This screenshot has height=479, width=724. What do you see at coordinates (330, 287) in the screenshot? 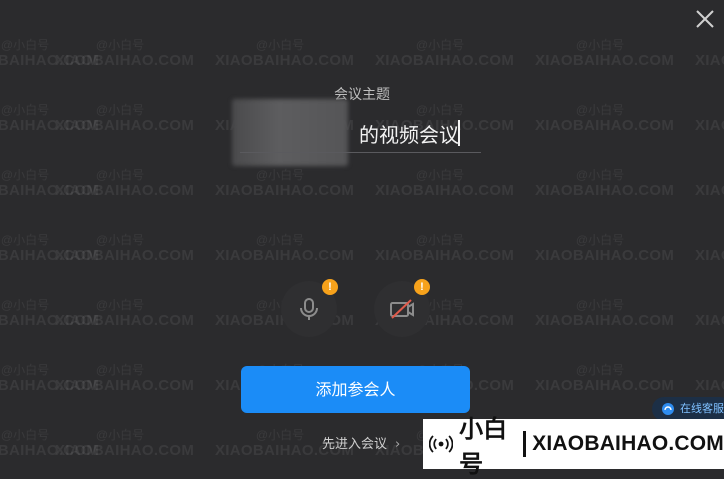
I see `microphone-warning-badge: !` at bounding box center [330, 287].